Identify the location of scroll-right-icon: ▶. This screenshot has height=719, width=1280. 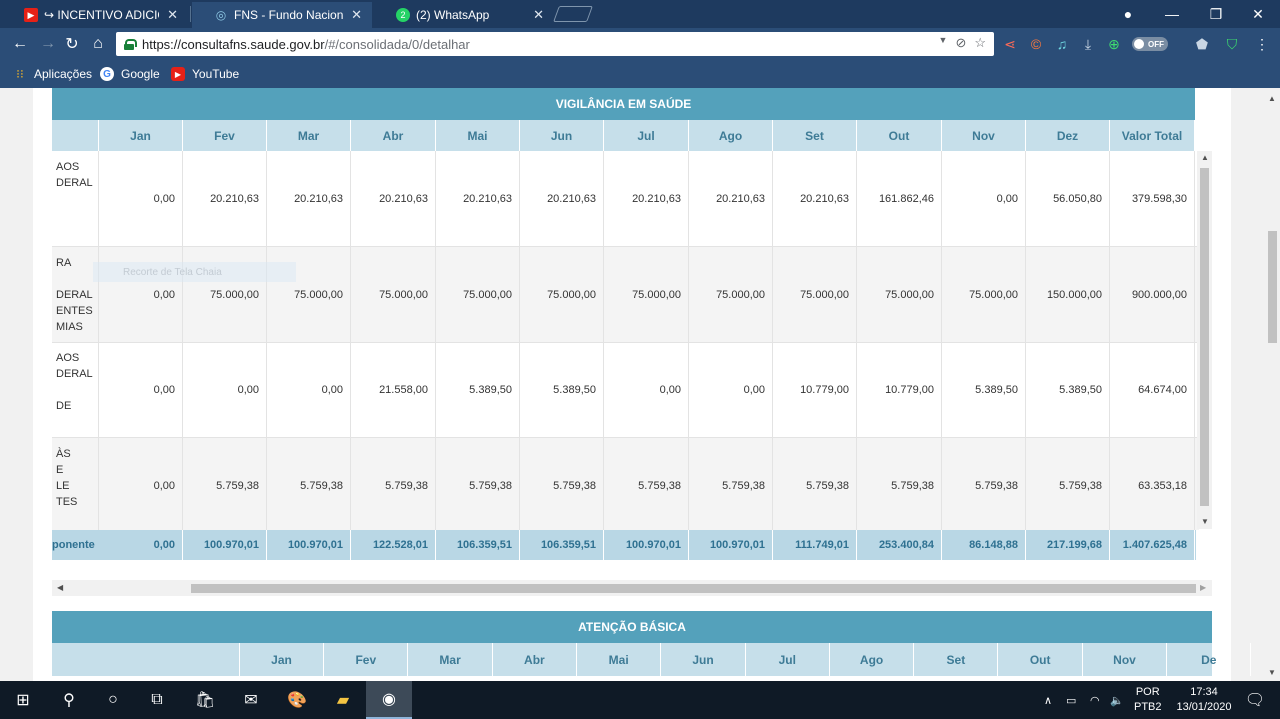
(1203, 587).